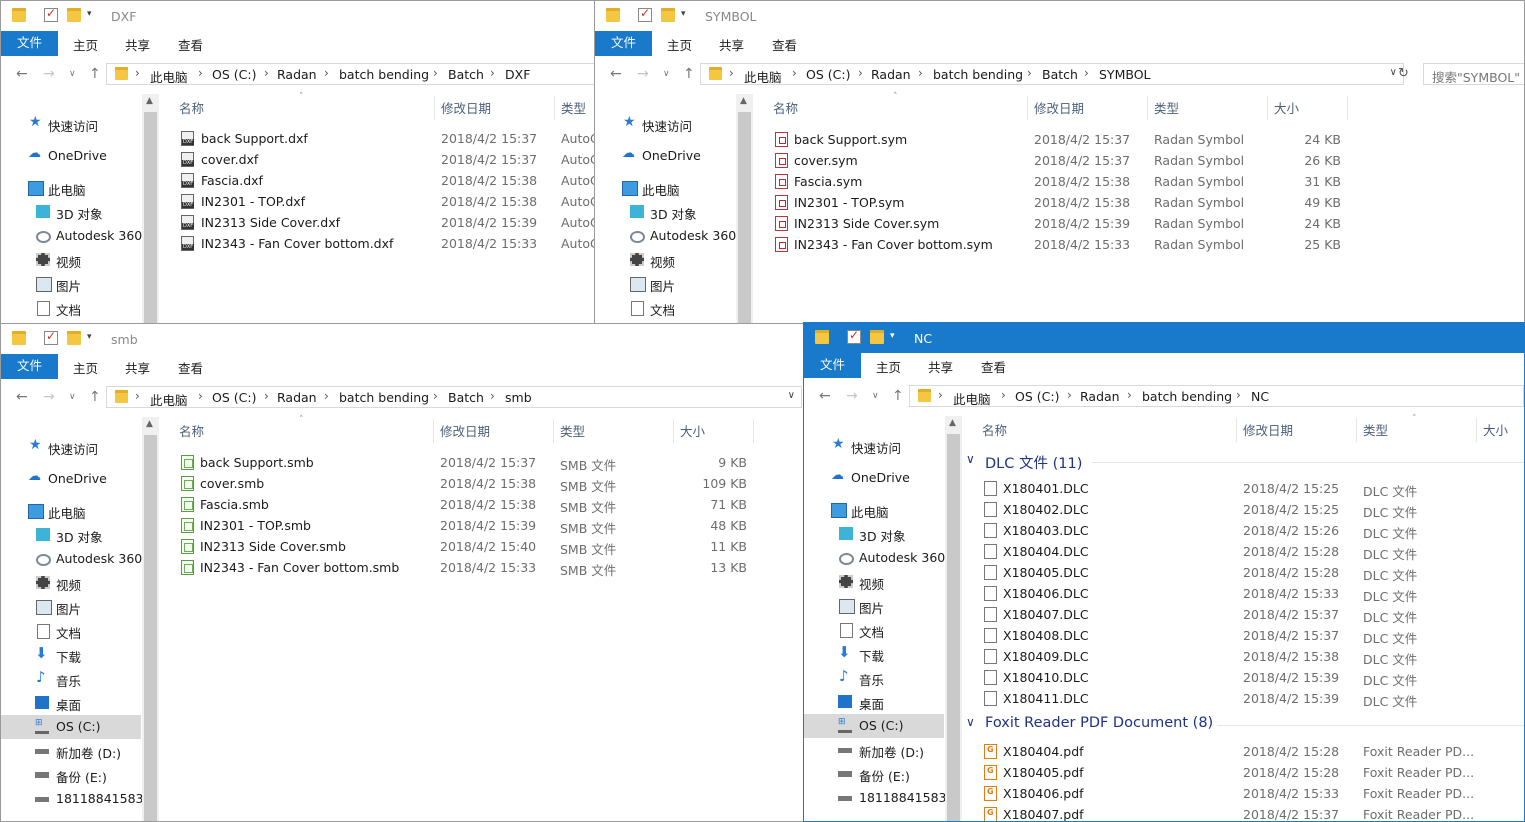 Image resolution: width=1525 pixels, height=822 pixels. What do you see at coordinates (379, 160) in the screenshot?
I see `file-row: cover.dxf2018/4/2 15:37AutoC` at bounding box center [379, 160].